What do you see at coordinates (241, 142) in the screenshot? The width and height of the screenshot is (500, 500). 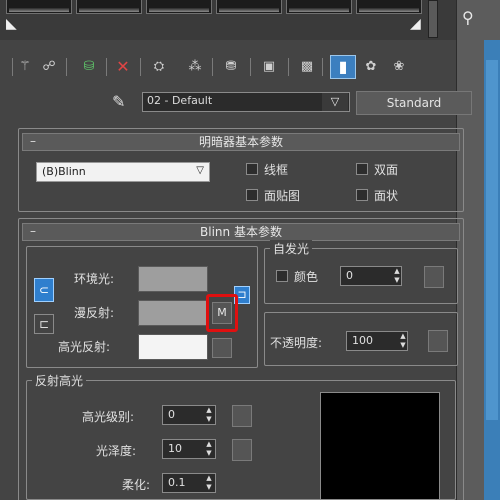 I see `shader-basic-title: 明暗器基本参数` at bounding box center [241, 142].